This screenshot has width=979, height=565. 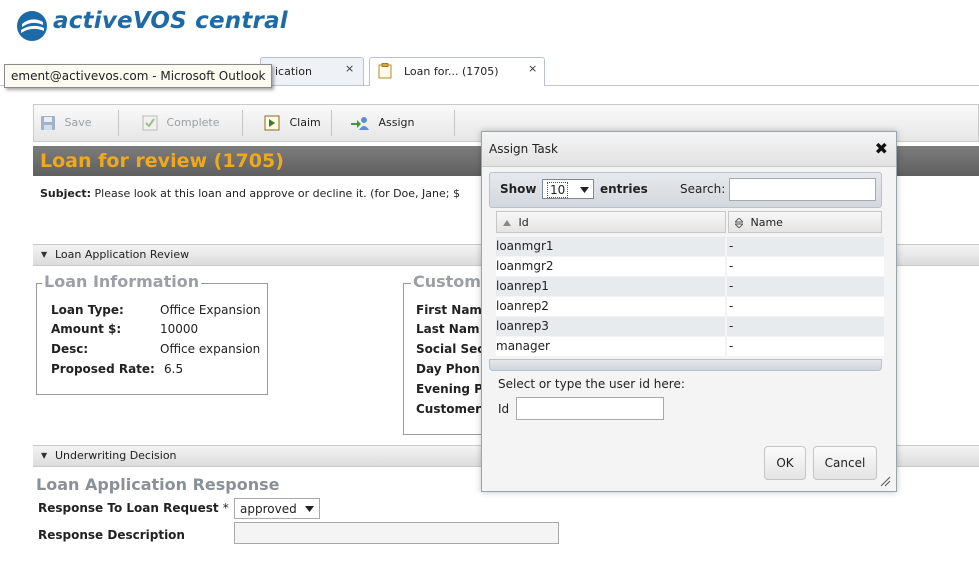 I want to click on claim-flag-icon, so click(x=272, y=123).